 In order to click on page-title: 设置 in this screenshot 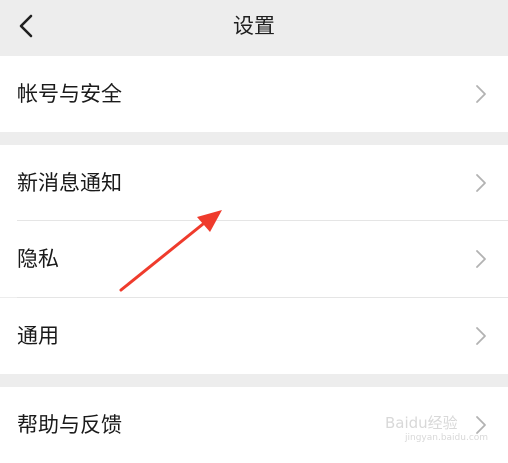, I will do `click(254, 26)`.